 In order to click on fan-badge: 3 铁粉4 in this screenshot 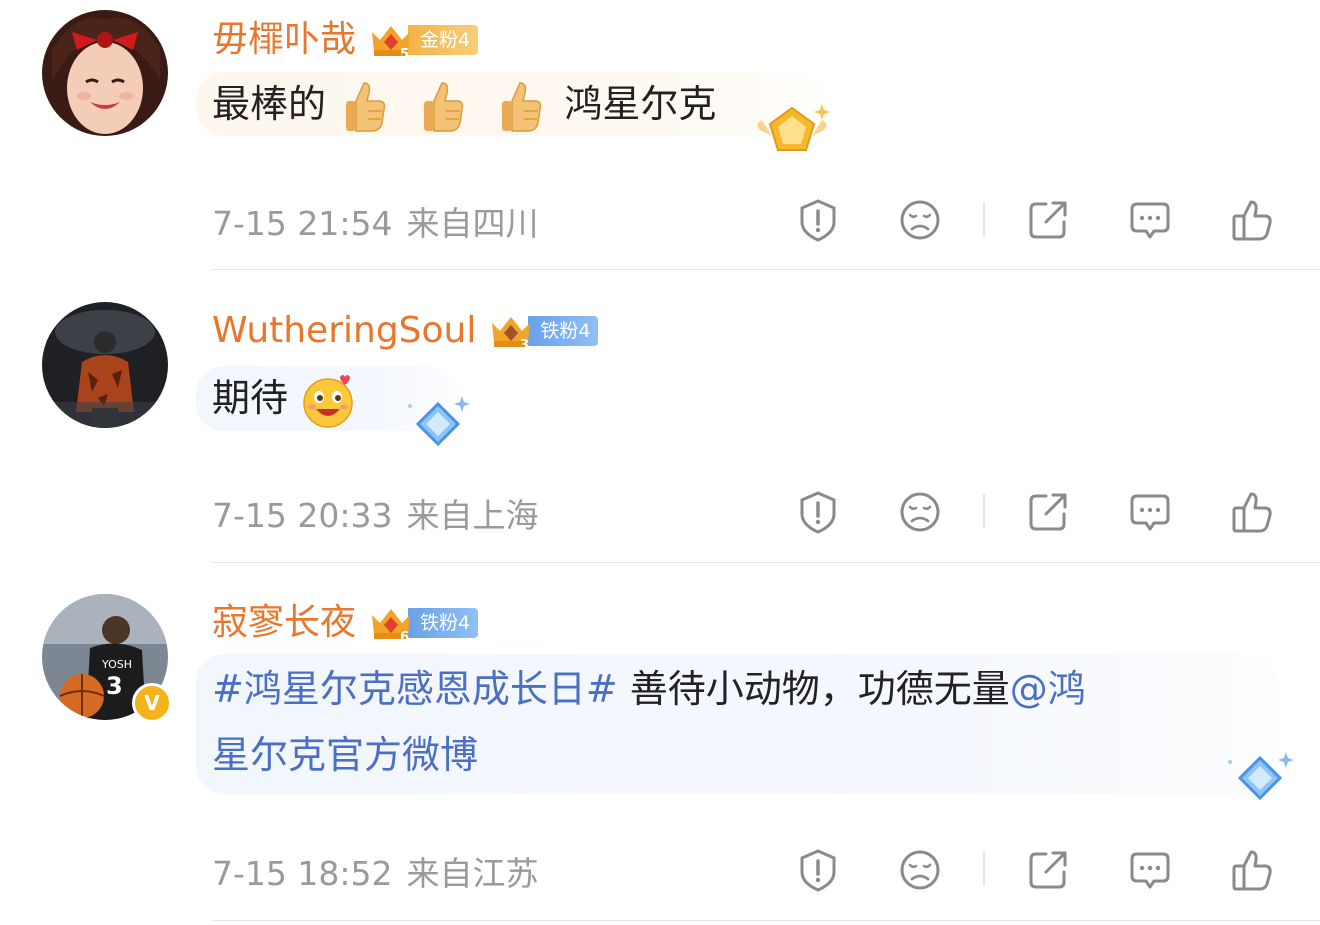, I will do `click(543, 332)`.